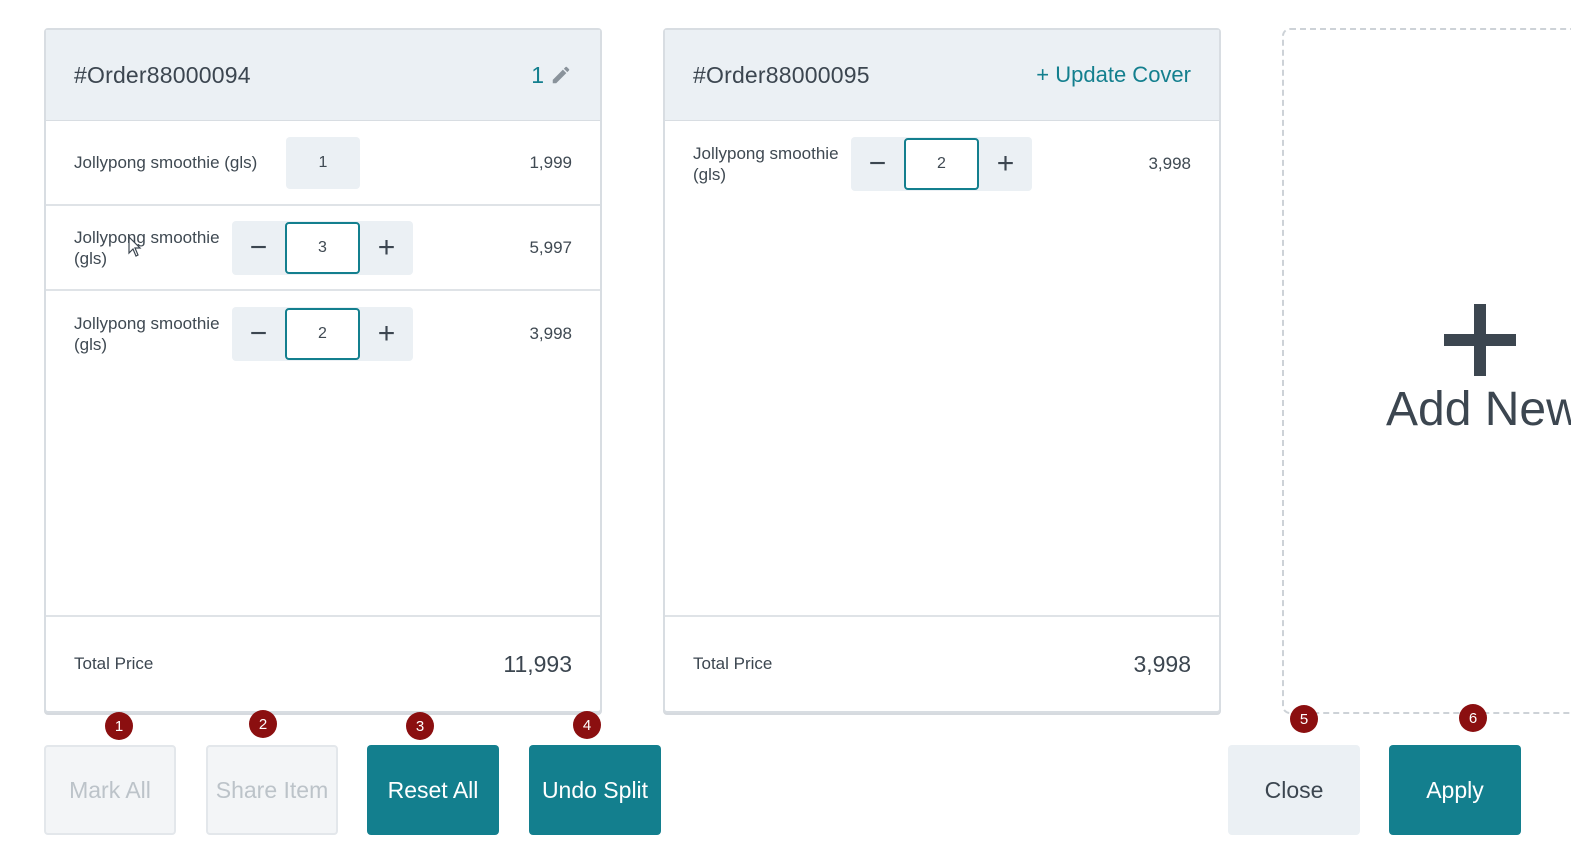 The height and width of the screenshot is (859, 1571). Describe the element at coordinates (162, 74) in the screenshot. I see `order-id: #Order88000094` at that location.